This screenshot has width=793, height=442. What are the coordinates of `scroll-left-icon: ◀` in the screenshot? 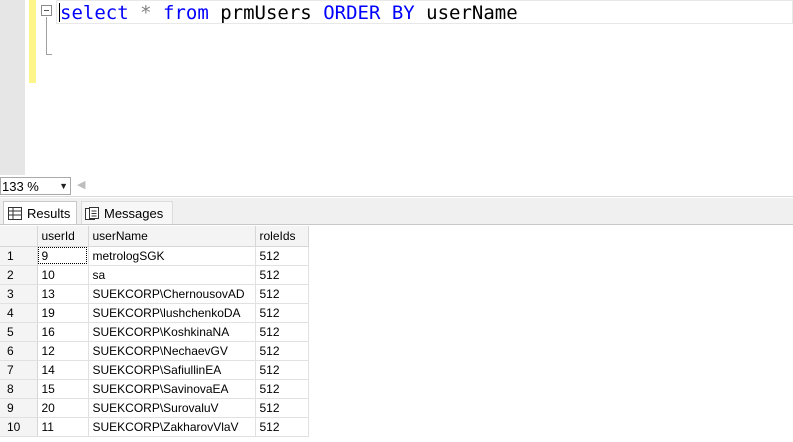 It's located at (81, 185).